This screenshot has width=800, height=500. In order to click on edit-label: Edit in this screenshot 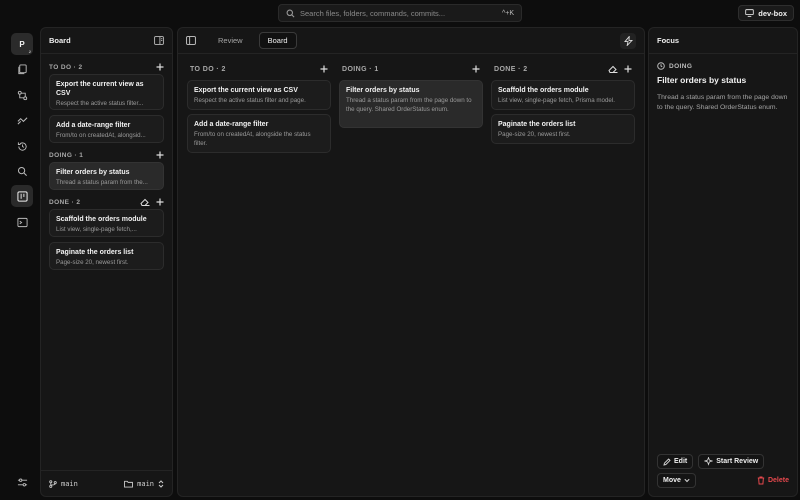, I will do `click(681, 461)`.